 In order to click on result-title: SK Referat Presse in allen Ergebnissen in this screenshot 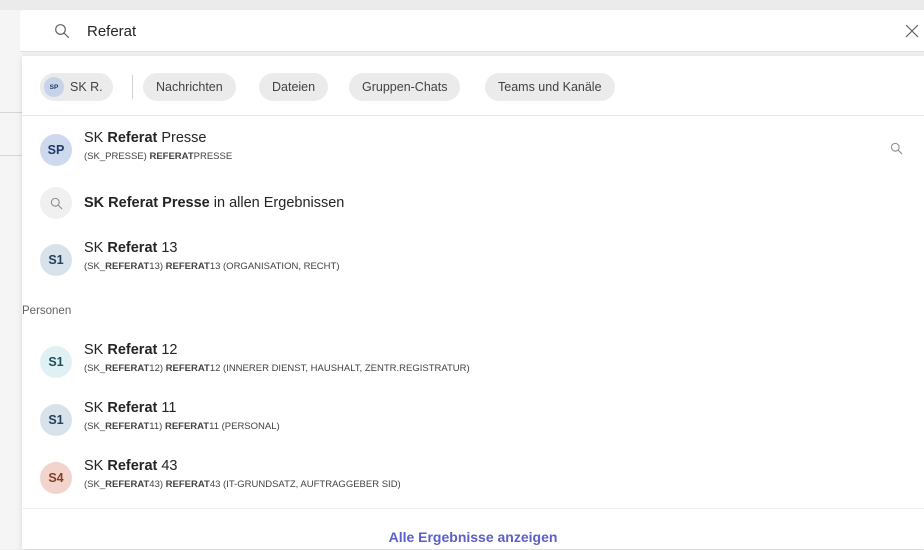, I will do `click(214, 203)`.